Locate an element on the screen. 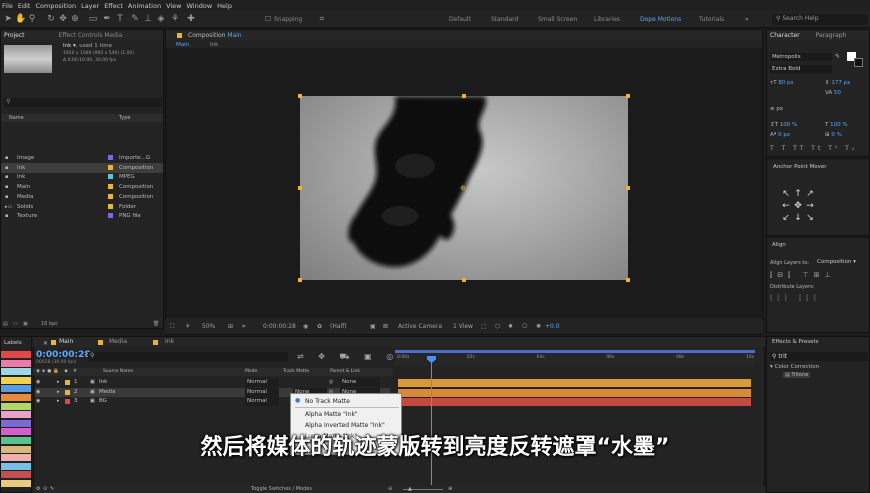 This screenshot has width=870, height=493. menu-help: Help is located at coordinates (224, 6).